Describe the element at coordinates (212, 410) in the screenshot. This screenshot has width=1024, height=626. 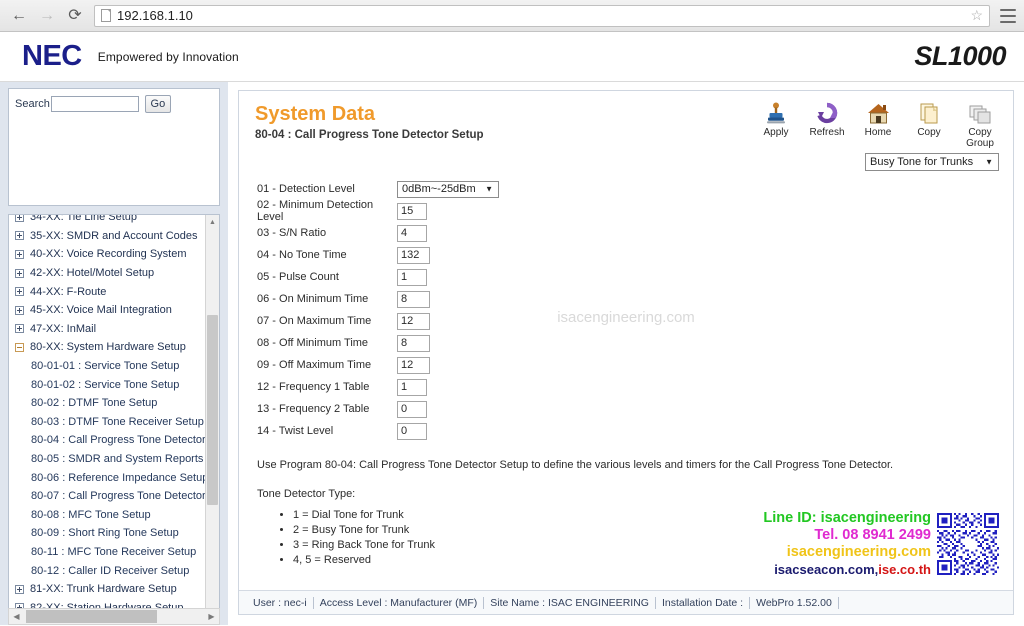
I see `tree-scroll-thumb` at that location.